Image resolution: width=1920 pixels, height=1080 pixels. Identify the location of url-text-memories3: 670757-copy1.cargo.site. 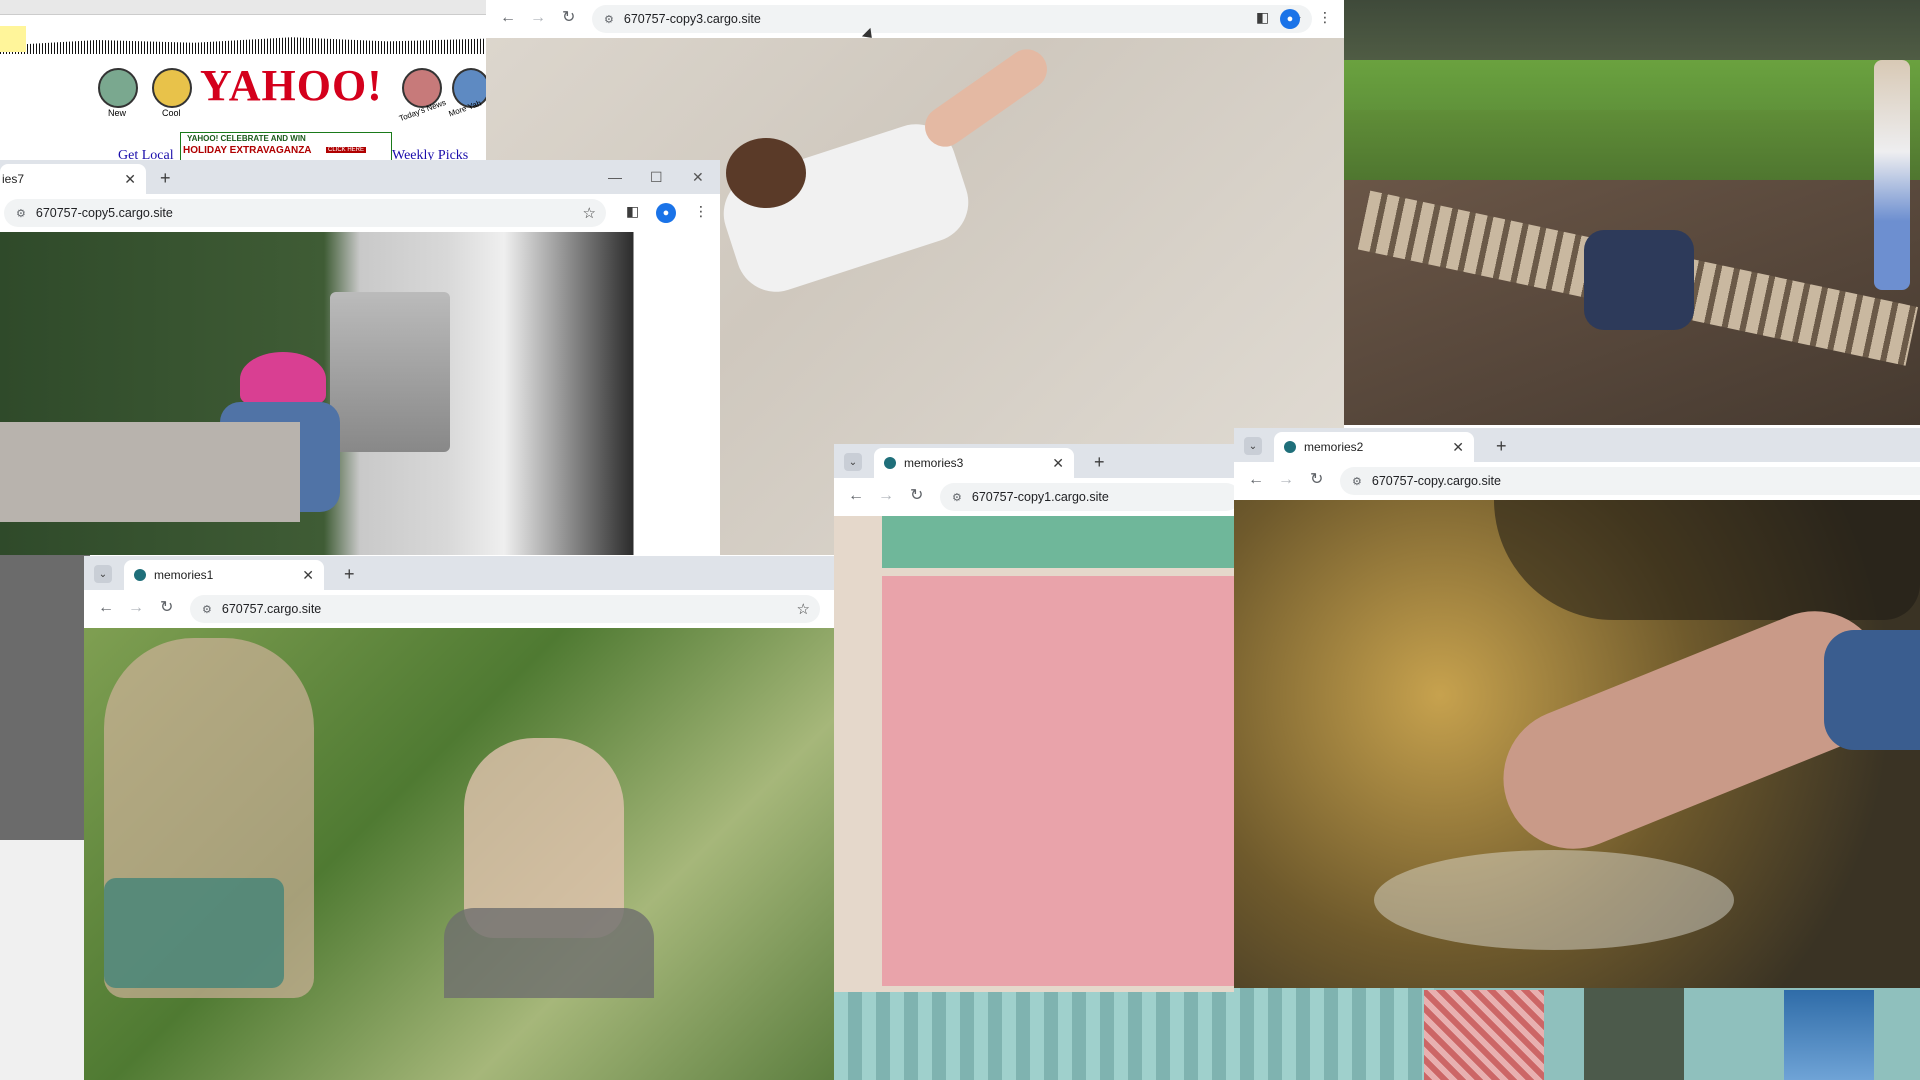
(1103, 497).